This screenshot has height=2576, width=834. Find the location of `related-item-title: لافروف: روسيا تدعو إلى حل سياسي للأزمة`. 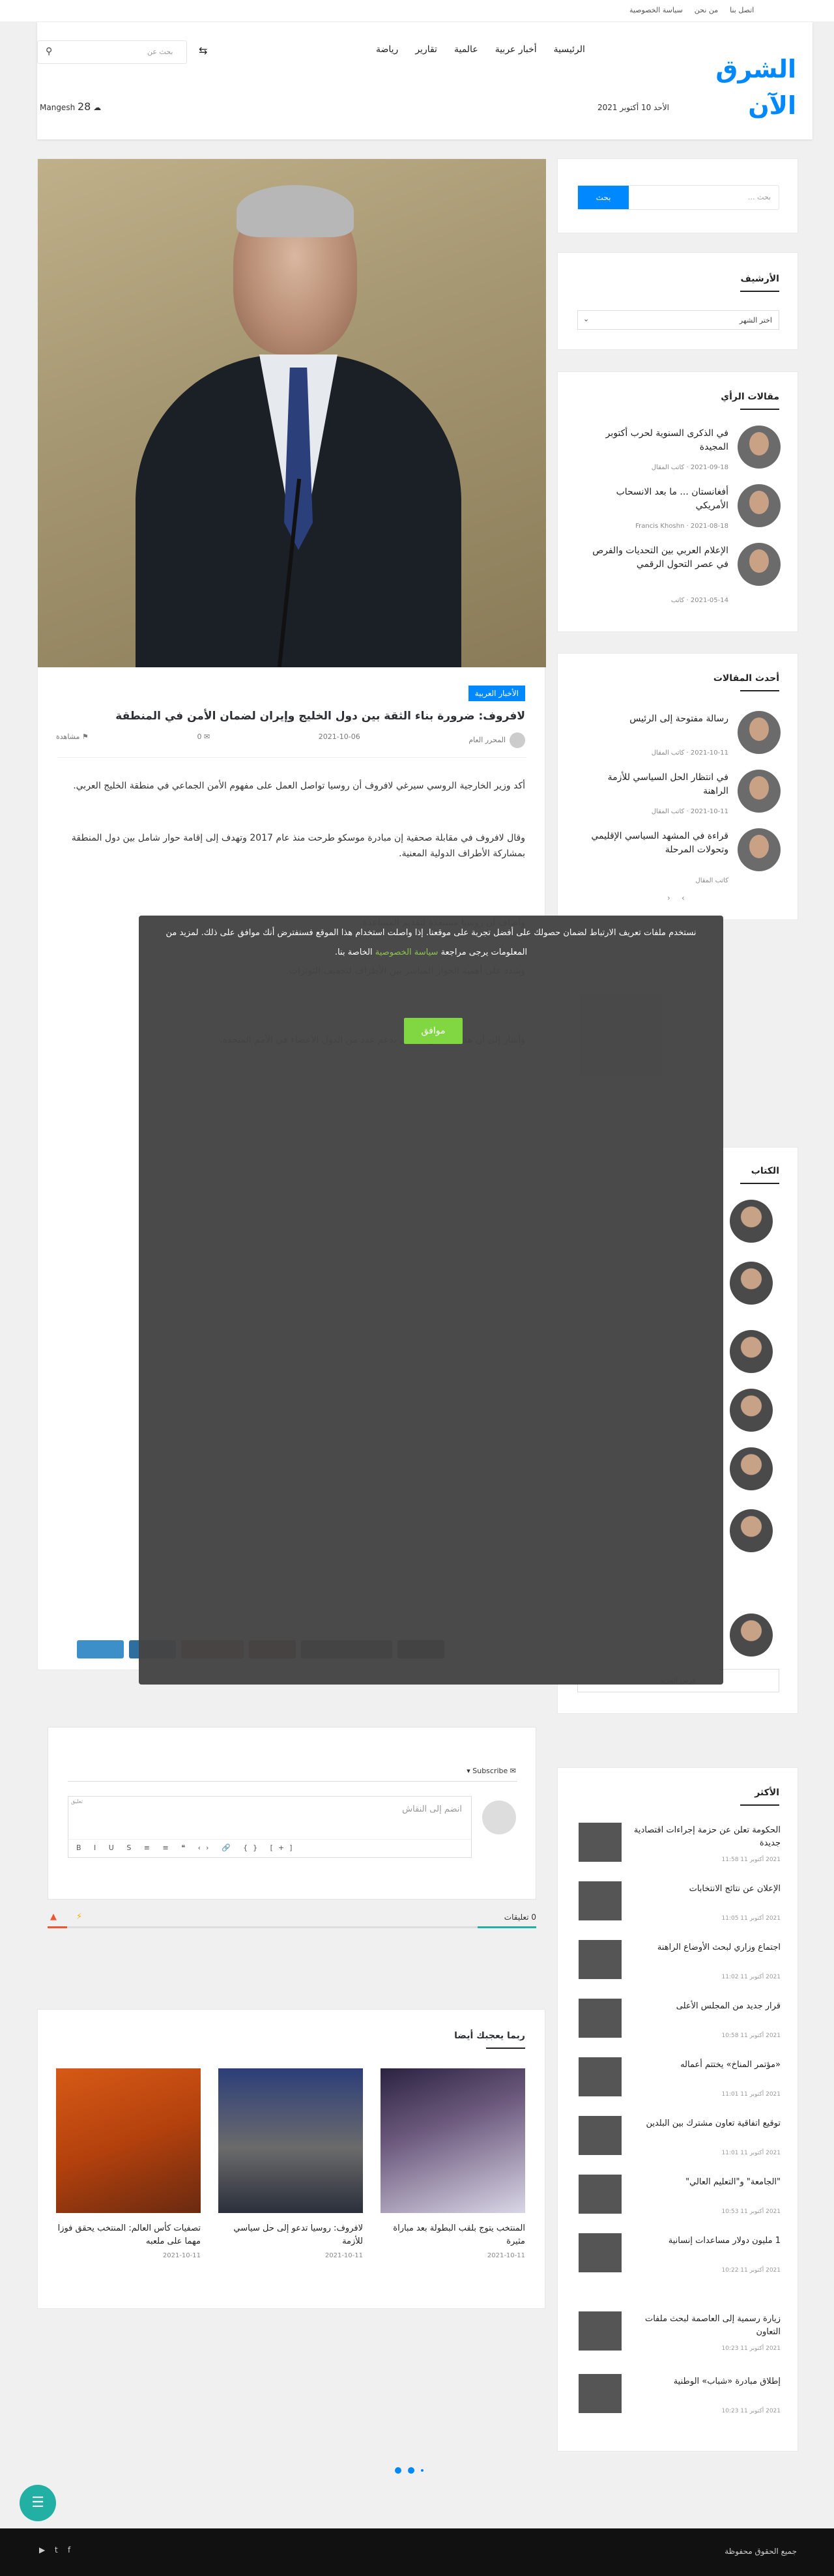

related-item-title: لافروف: روسيا تدعو إلى حل سياسي للأزمة is located at coordinates (291, 2235).